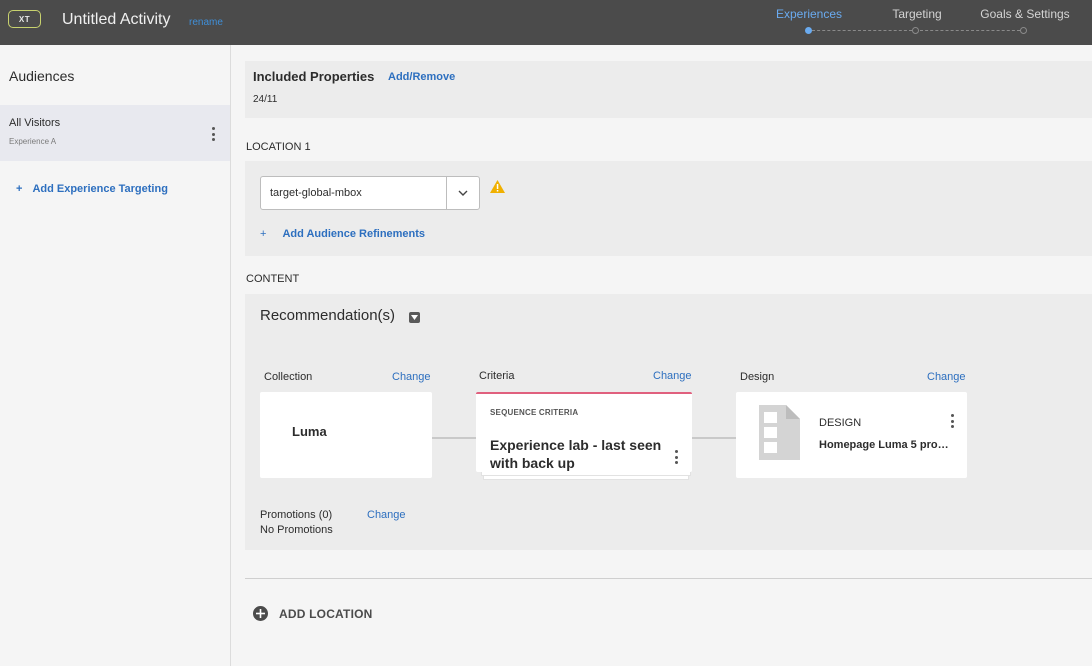  What do you see at coordinates (946, 377) in the screenshot?
I see `change-design-link: Change` at bounding box center [946, 377].